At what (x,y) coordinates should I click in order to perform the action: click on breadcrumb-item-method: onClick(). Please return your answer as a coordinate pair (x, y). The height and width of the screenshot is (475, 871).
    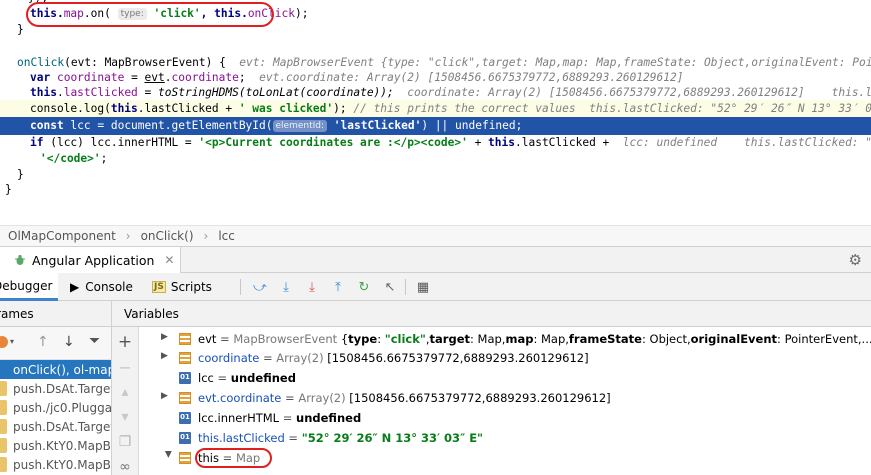
    Looking at the image, I should click on (167, 236).